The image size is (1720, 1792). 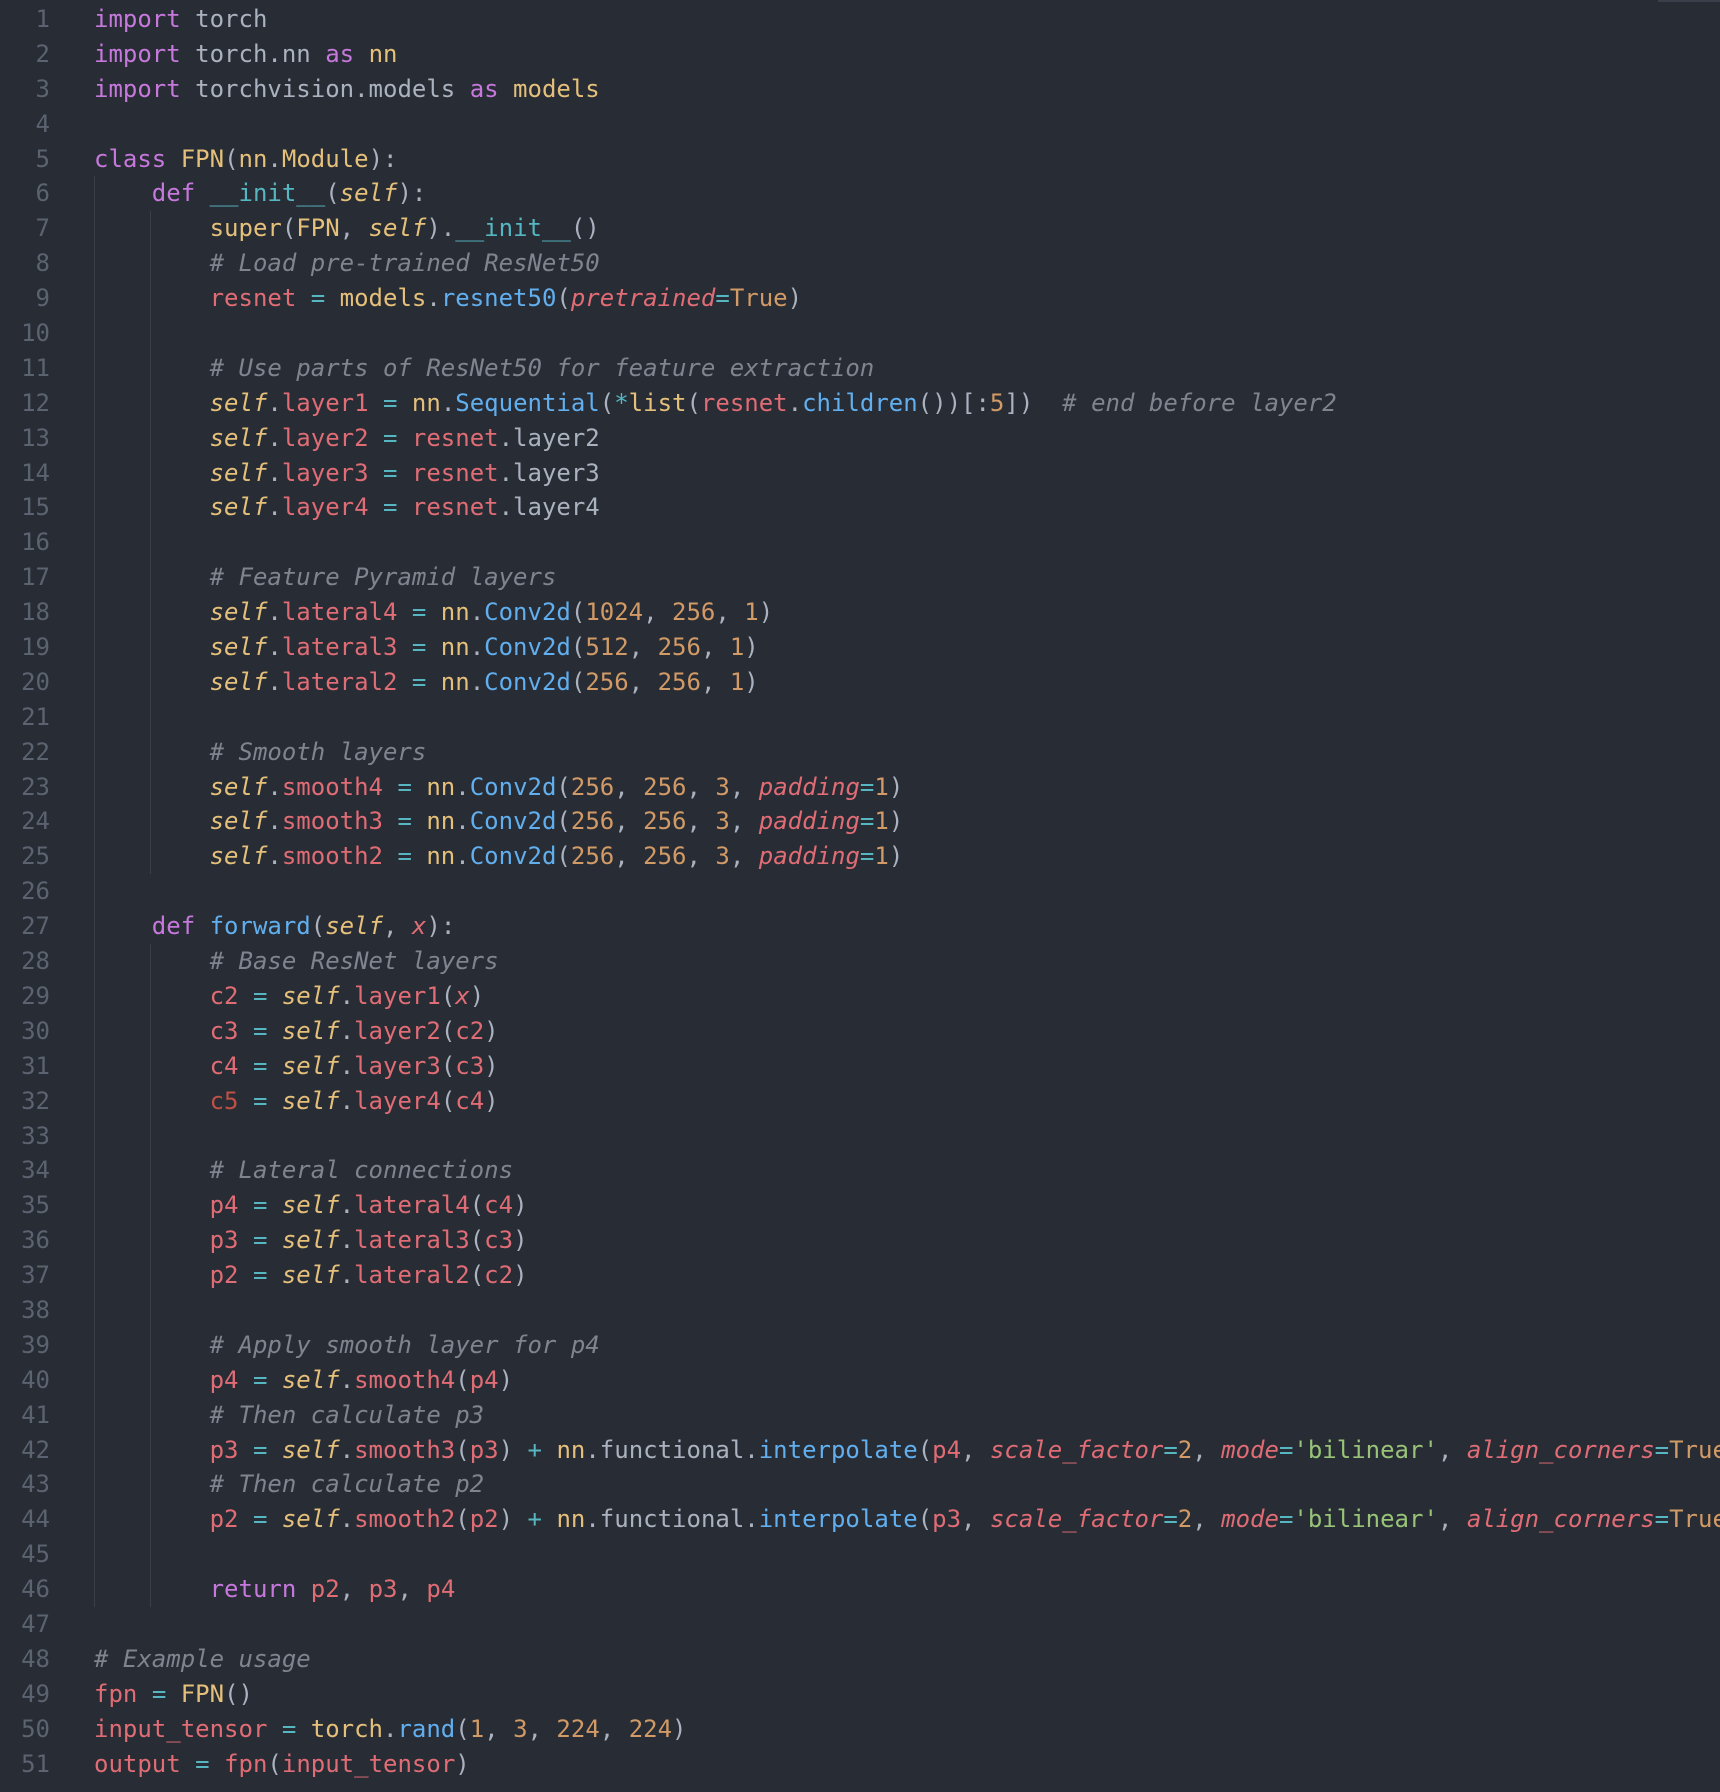 I want to click on code-line: 15 self.layer4 = resnet.layer4, so click(x=860, y=508).